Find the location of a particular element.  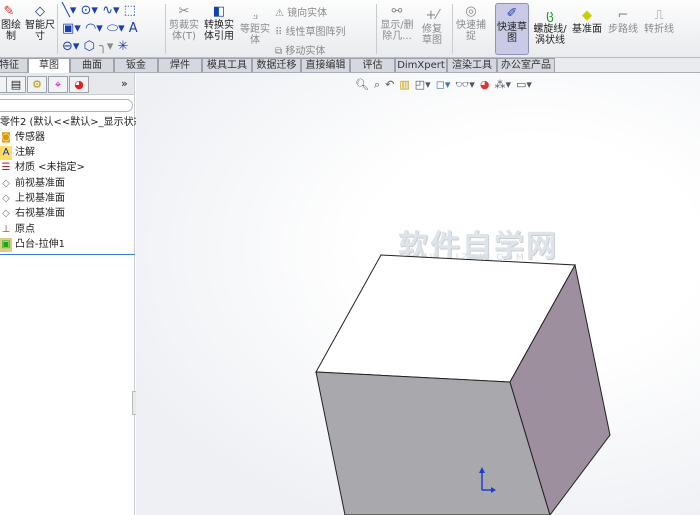

text-icon: A is located at coordinates (133, 28).